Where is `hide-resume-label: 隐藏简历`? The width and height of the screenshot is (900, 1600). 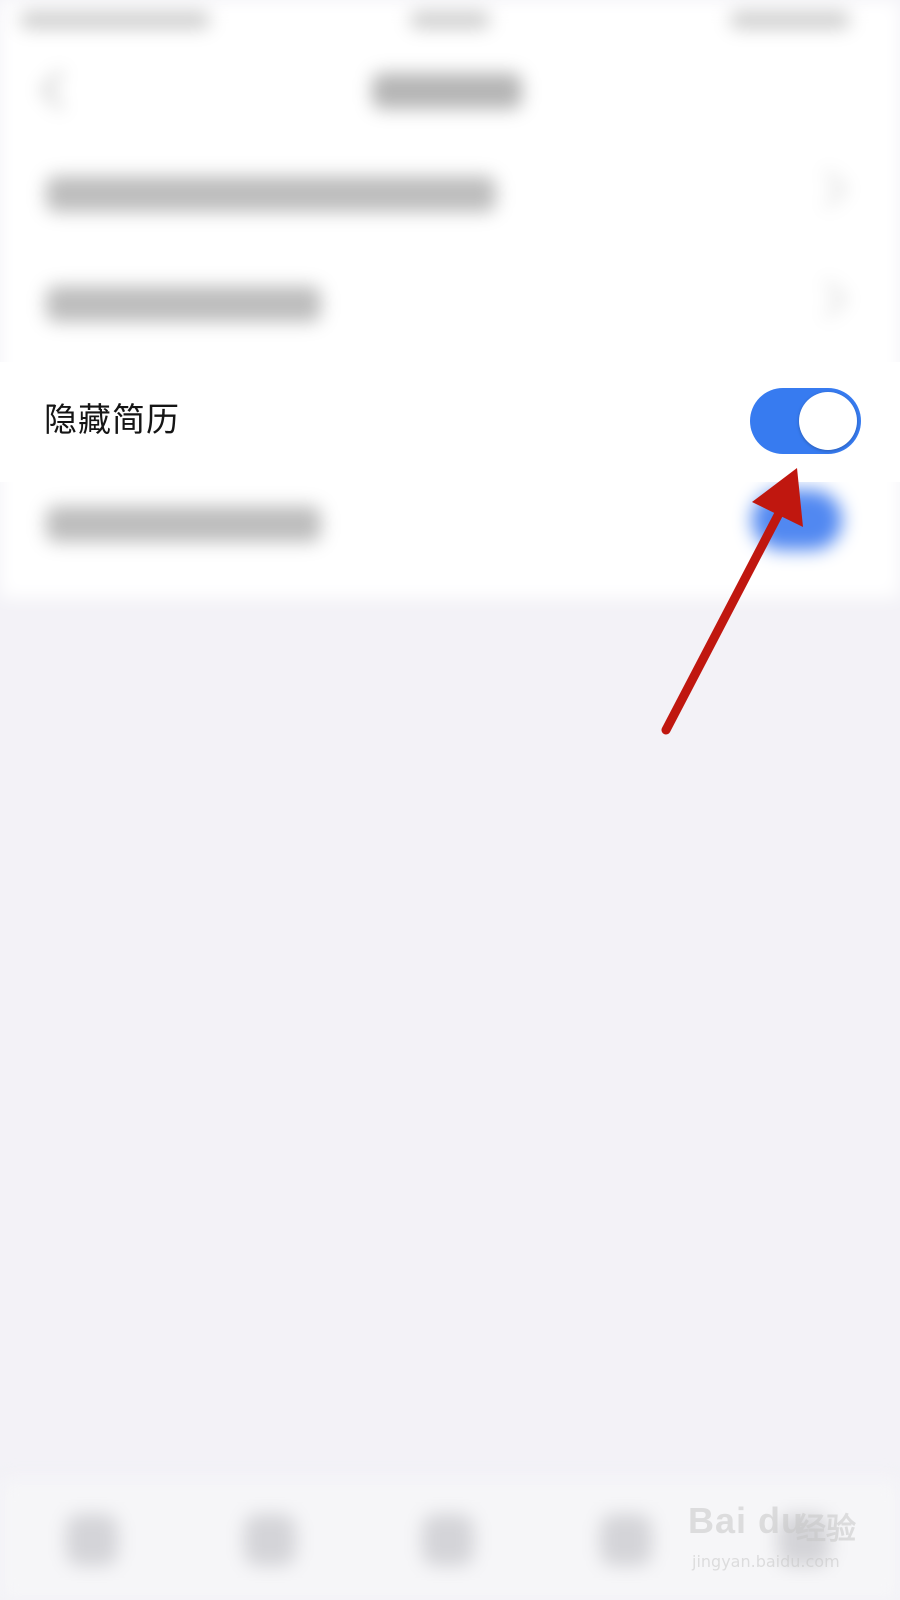
hide-resume-label: 隐藏简历 is located at coordinates (112, 419).